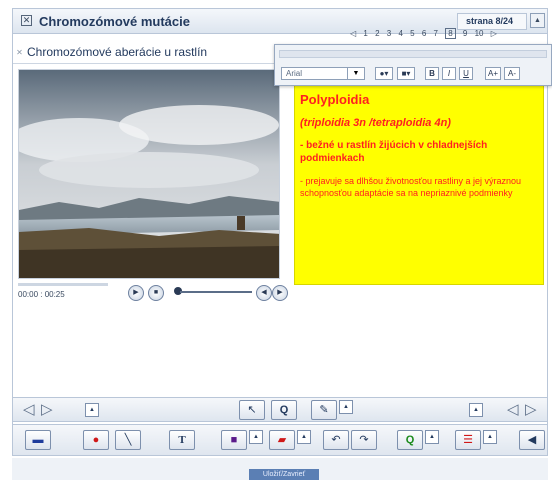 The height and width of the screenshot is (480, 552). What do you see at coordinates (304, 437) in the screenshot?
I see `shape-options-button: ▲` at bounding box center [304, 437].